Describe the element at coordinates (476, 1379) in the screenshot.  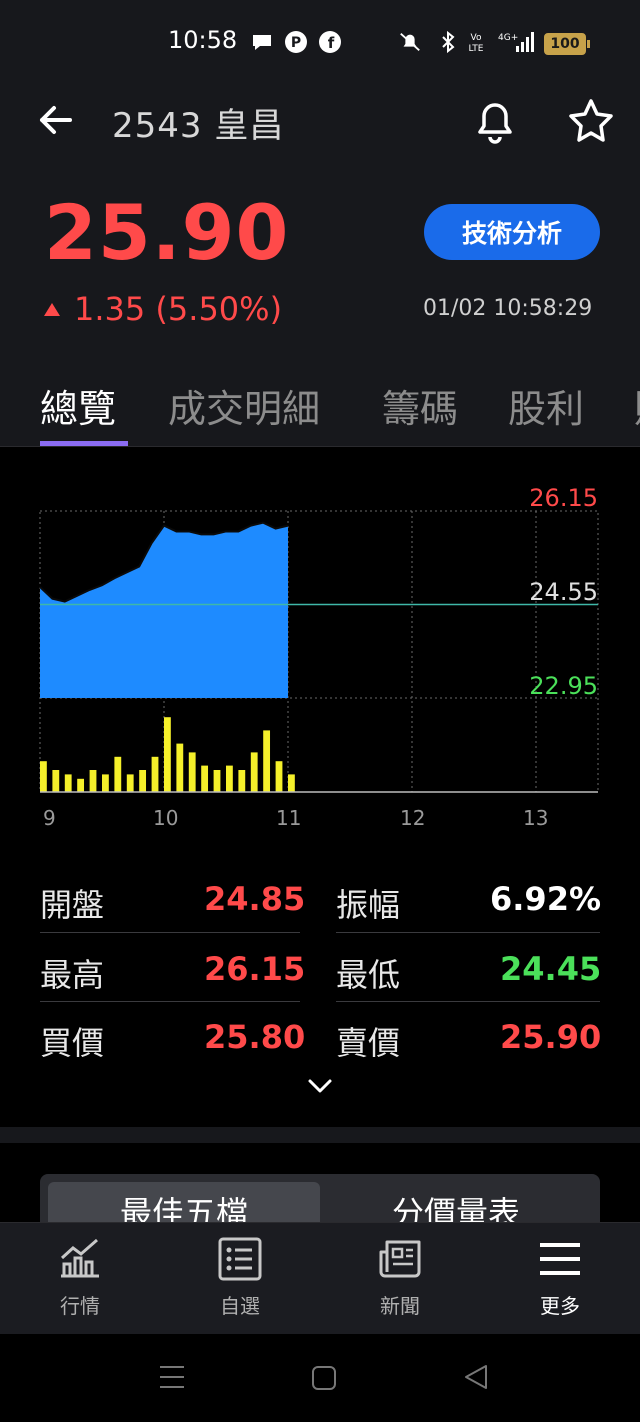
I see `back-triangle-icon` at that location.